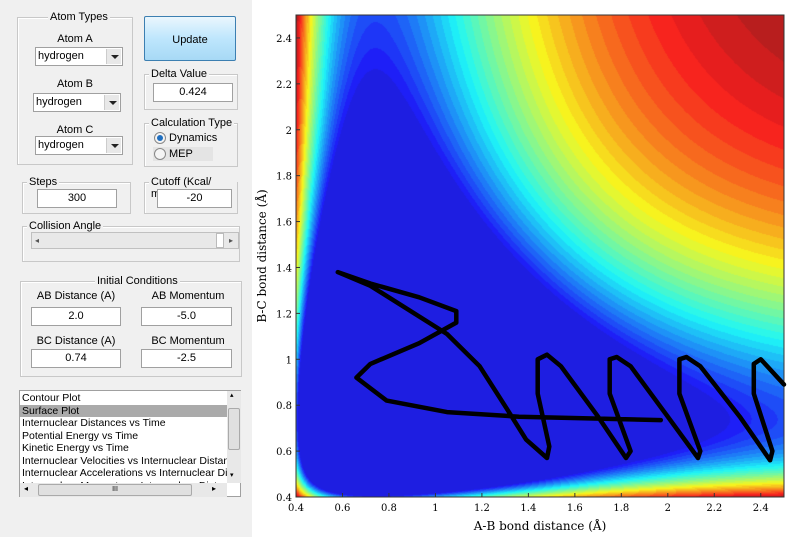  I want to click on y-tick-label: 0.6, so click(284, 452).